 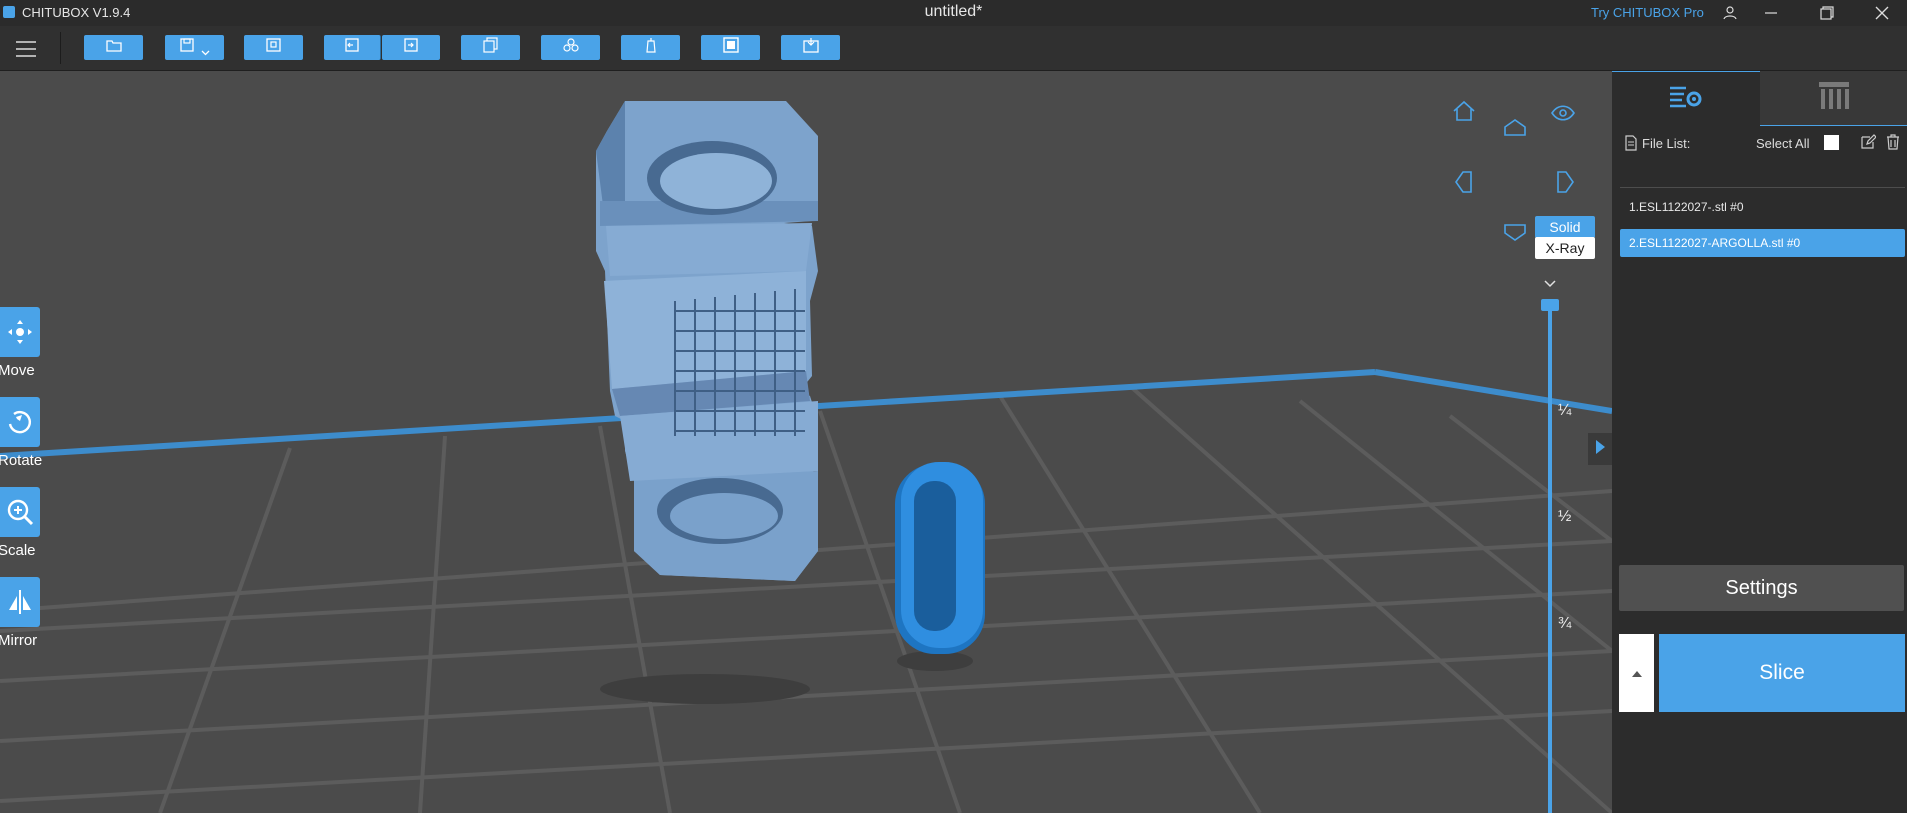 I want to click on mirror-tool: Mirror, so click(x=20, y=613).